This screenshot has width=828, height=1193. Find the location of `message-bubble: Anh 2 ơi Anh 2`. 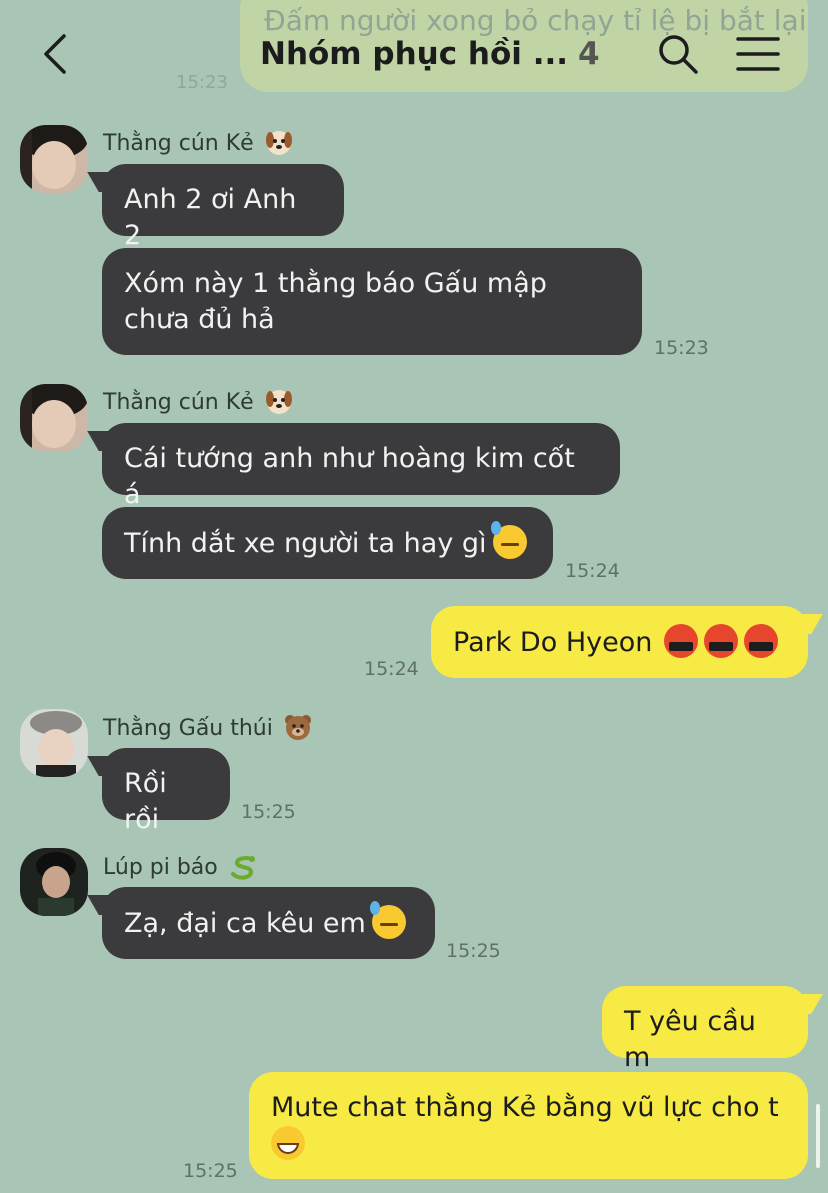

message-bubble: Anh 2 ơi Anh 2 is located at coordinates (223, 207).